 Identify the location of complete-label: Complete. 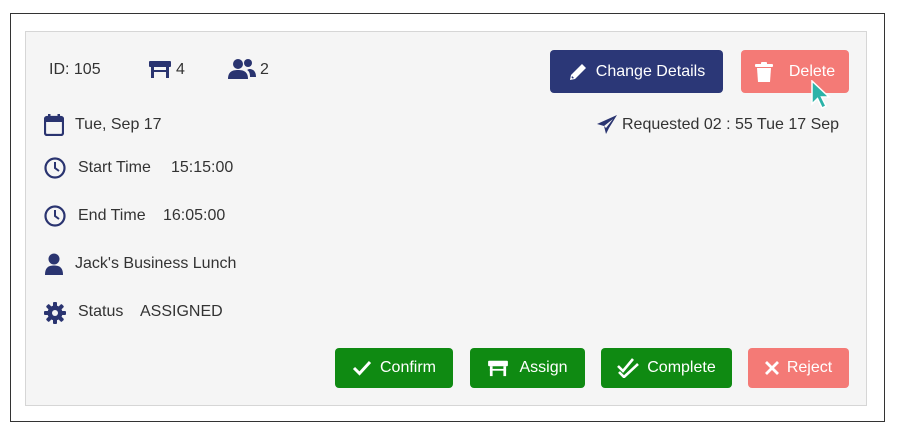
(681, 367).